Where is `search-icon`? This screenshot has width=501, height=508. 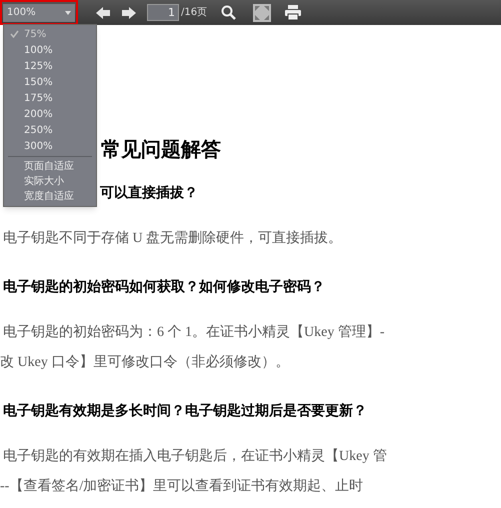
search-icon is located at coordinates (228, 12).